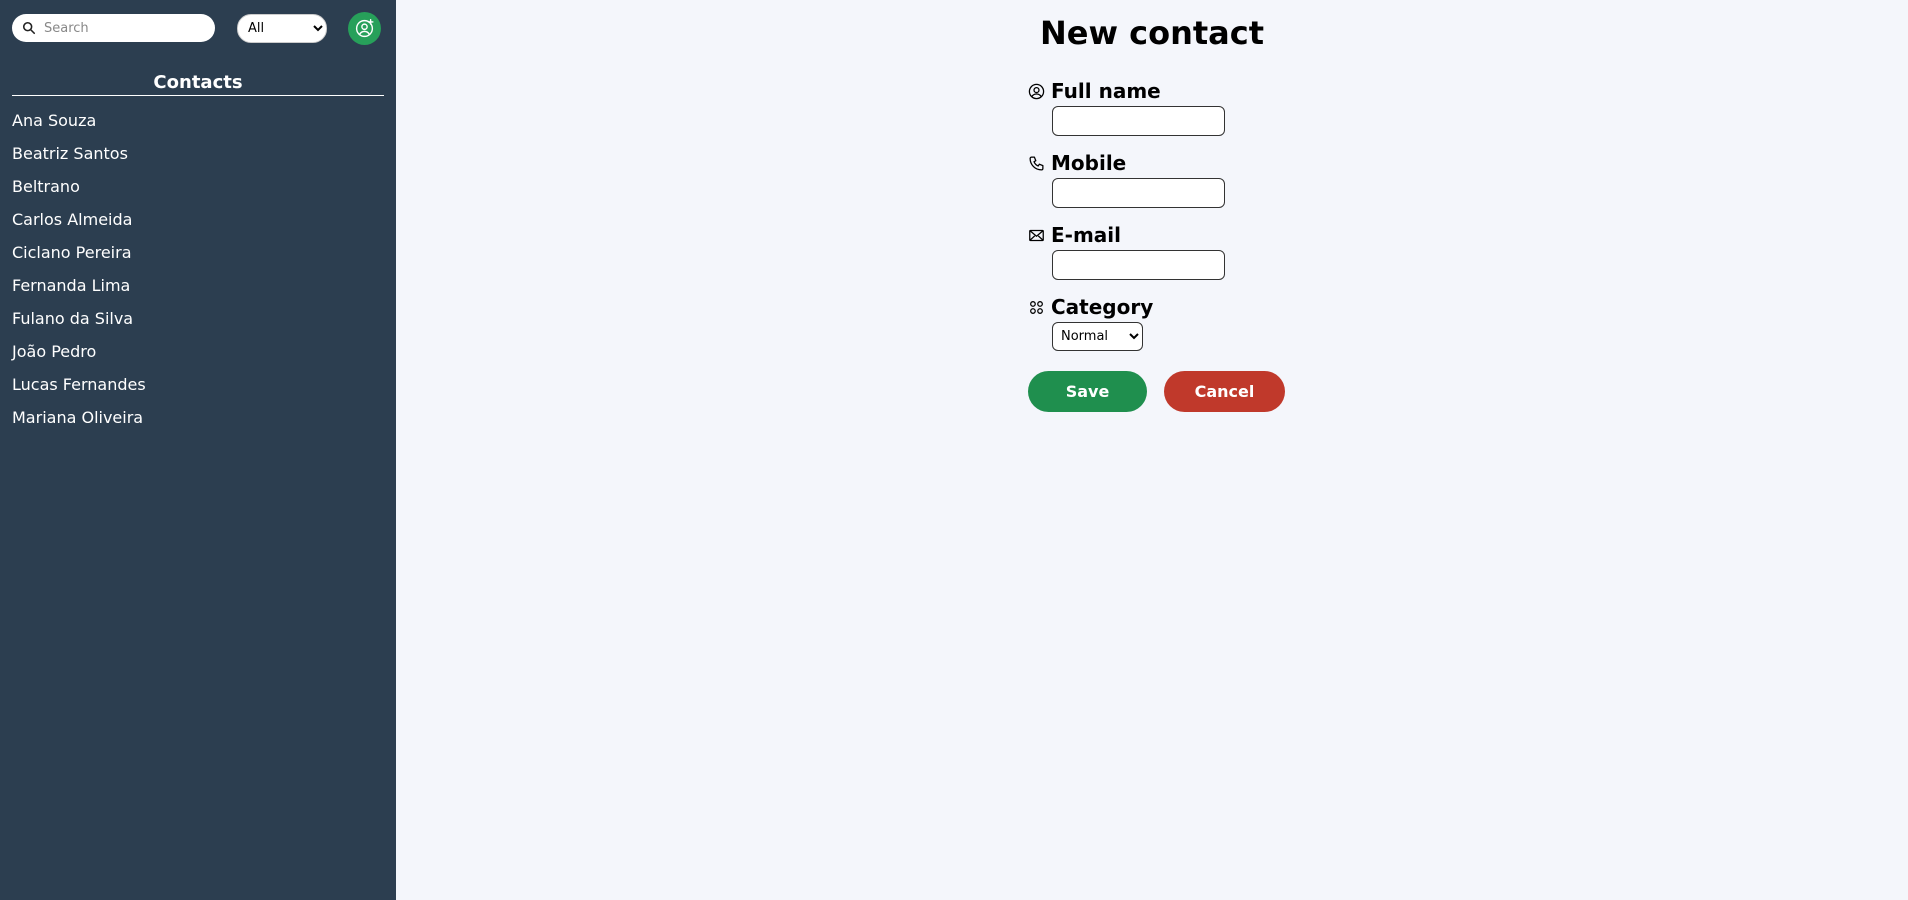 The image size is (1908, 900). What do you see at coordinates (1036, 163) in the screenshot?
I see `phone-icon` at bounding box center [1036, 163].